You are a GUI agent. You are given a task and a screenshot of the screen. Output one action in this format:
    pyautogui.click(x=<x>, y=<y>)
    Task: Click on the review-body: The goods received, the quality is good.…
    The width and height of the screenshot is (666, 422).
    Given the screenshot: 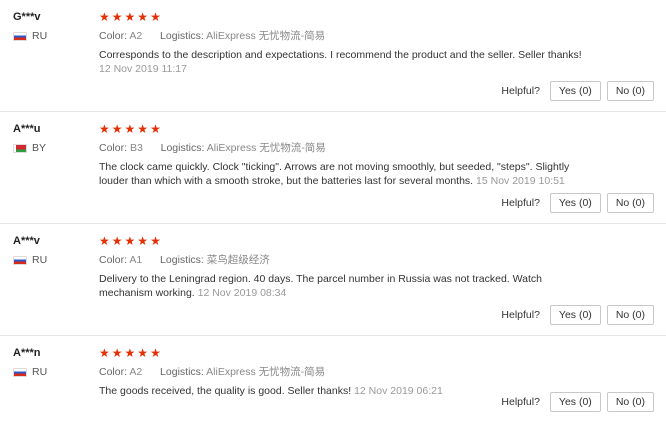 What is the action you would take?
    pyautogui.click(x=225, y=391)
    